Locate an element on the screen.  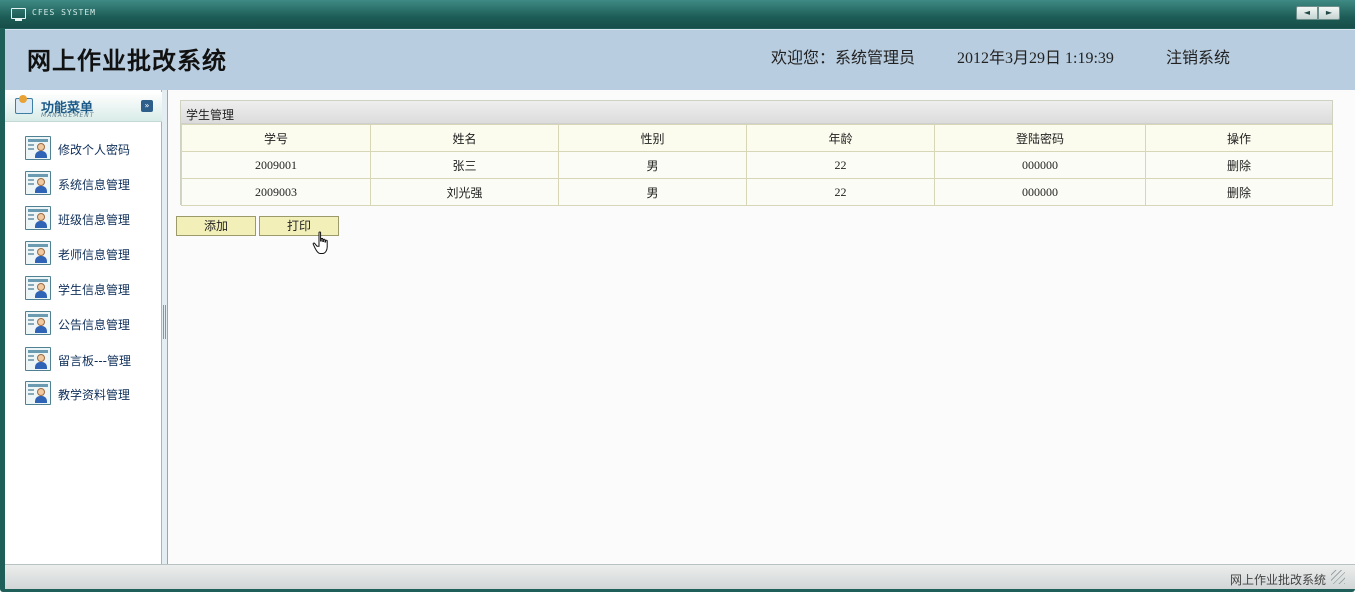
sidebar-item-label: 老师信息管理 is located at coordinates (94, 255).